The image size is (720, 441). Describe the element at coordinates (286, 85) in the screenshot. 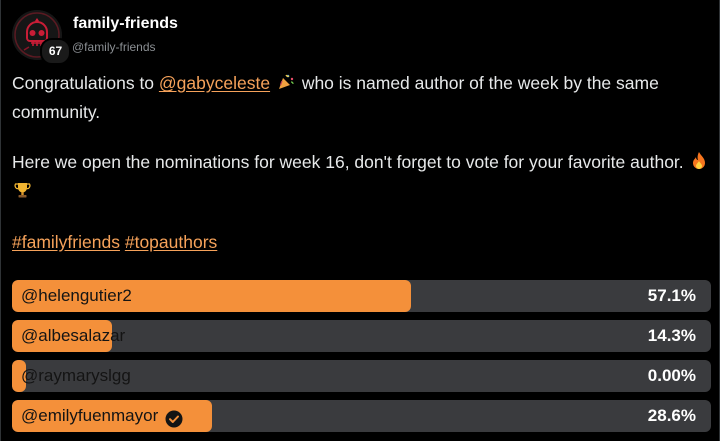

I see `party-popper-icon` at that location.